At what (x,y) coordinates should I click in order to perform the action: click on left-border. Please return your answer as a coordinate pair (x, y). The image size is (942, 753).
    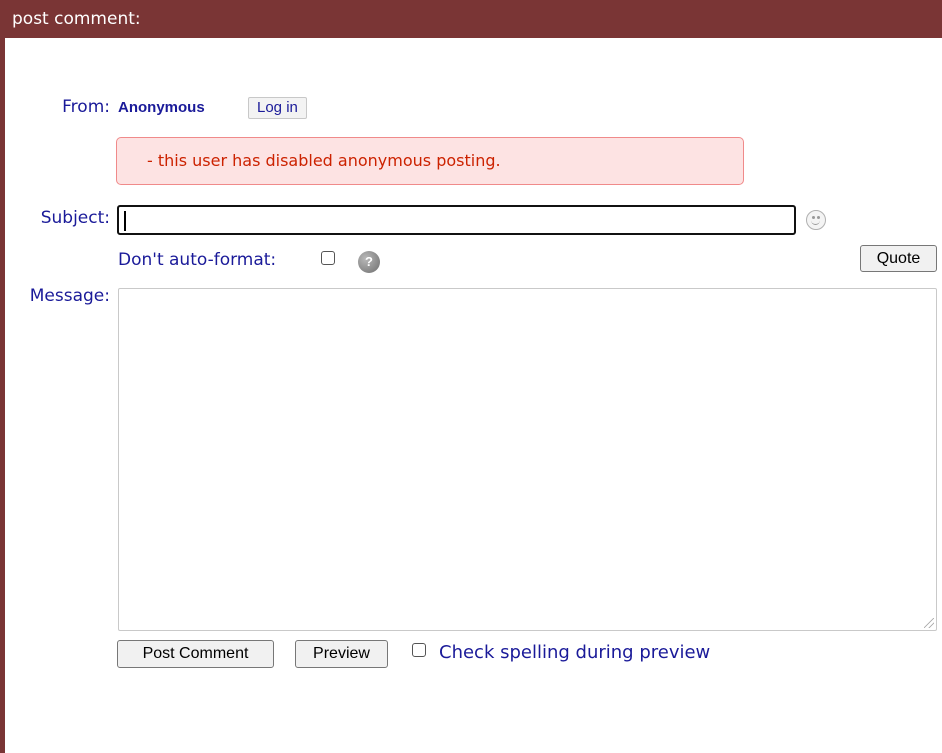
    Looking at the image, I should click on (2, 376).